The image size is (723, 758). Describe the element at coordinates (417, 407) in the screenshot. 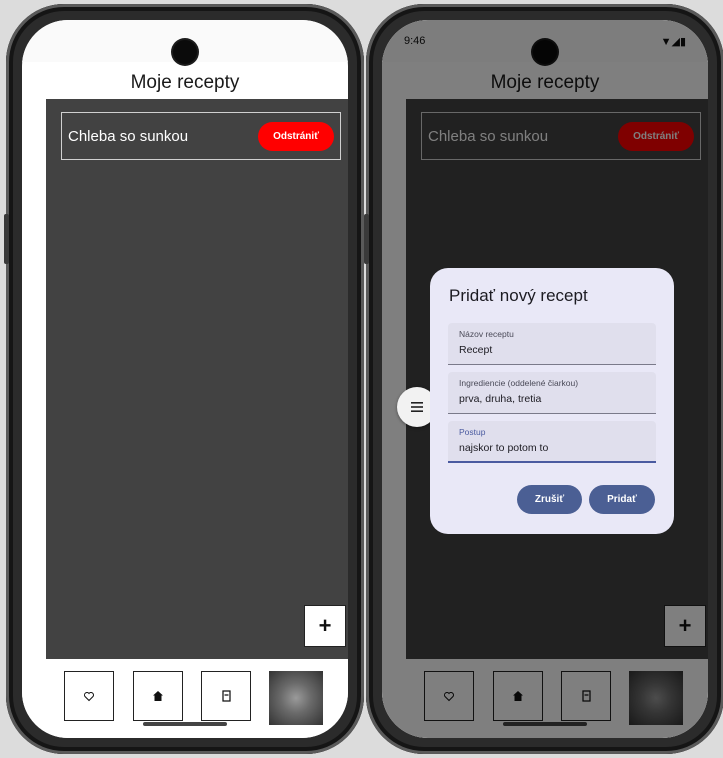

I see `menu-icon` at that location.